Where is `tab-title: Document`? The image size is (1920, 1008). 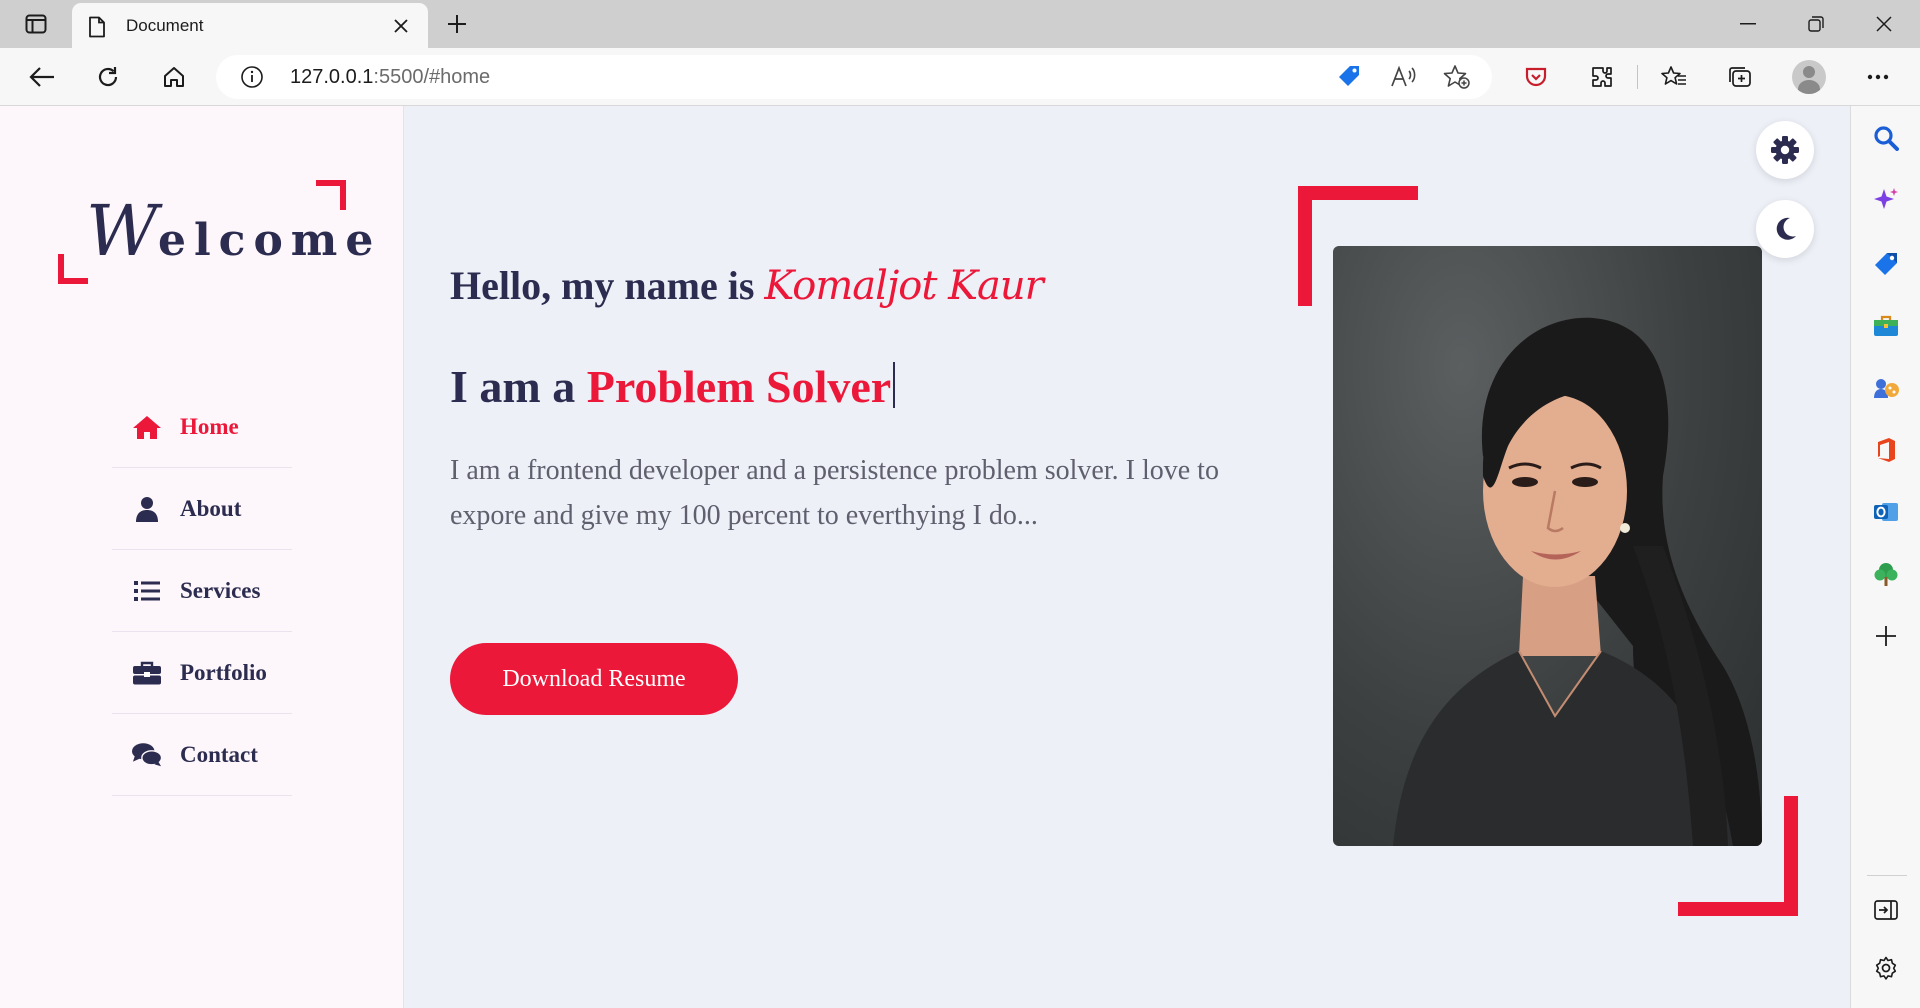 tab-title: Document is located at coordinates (165, 25).